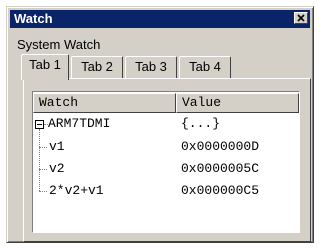  I want to click on column-header-watch: Watch, so click(104, 103).